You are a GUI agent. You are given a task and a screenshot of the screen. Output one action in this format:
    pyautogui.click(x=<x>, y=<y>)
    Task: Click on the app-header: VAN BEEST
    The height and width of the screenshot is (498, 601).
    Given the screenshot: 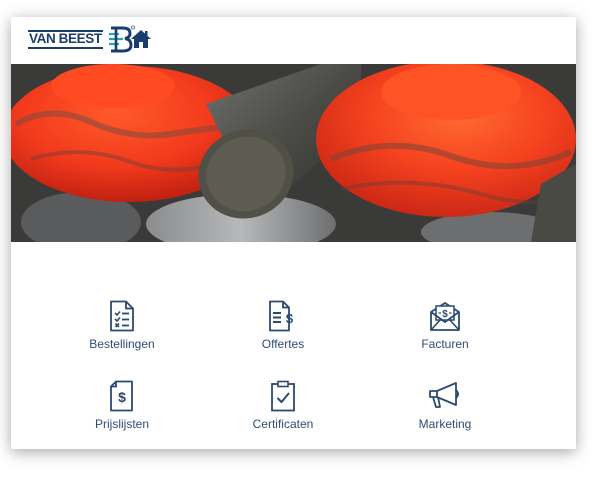 What is the action you would take?
    pyautogui.click(x=293, y=40)
    